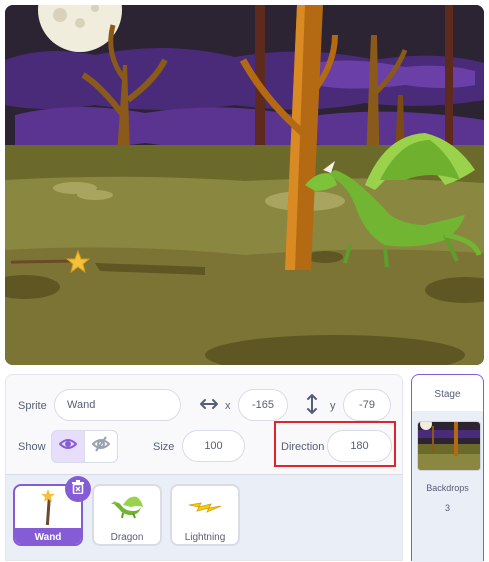  I want to click on show-visible-button, so click(68, 446).